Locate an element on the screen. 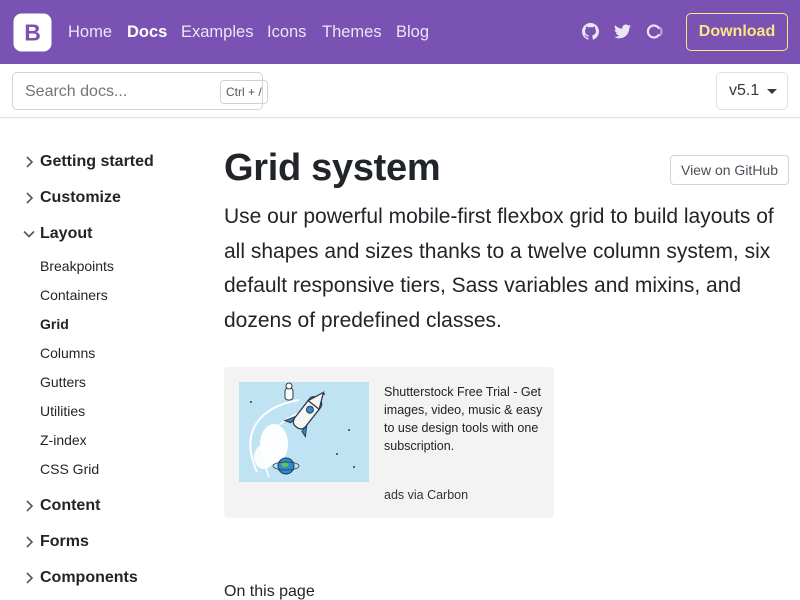 Image resolution: width=800 pixels, height=600 pixels. search-box: Ctrl + / is located at coordinates (140, 91).